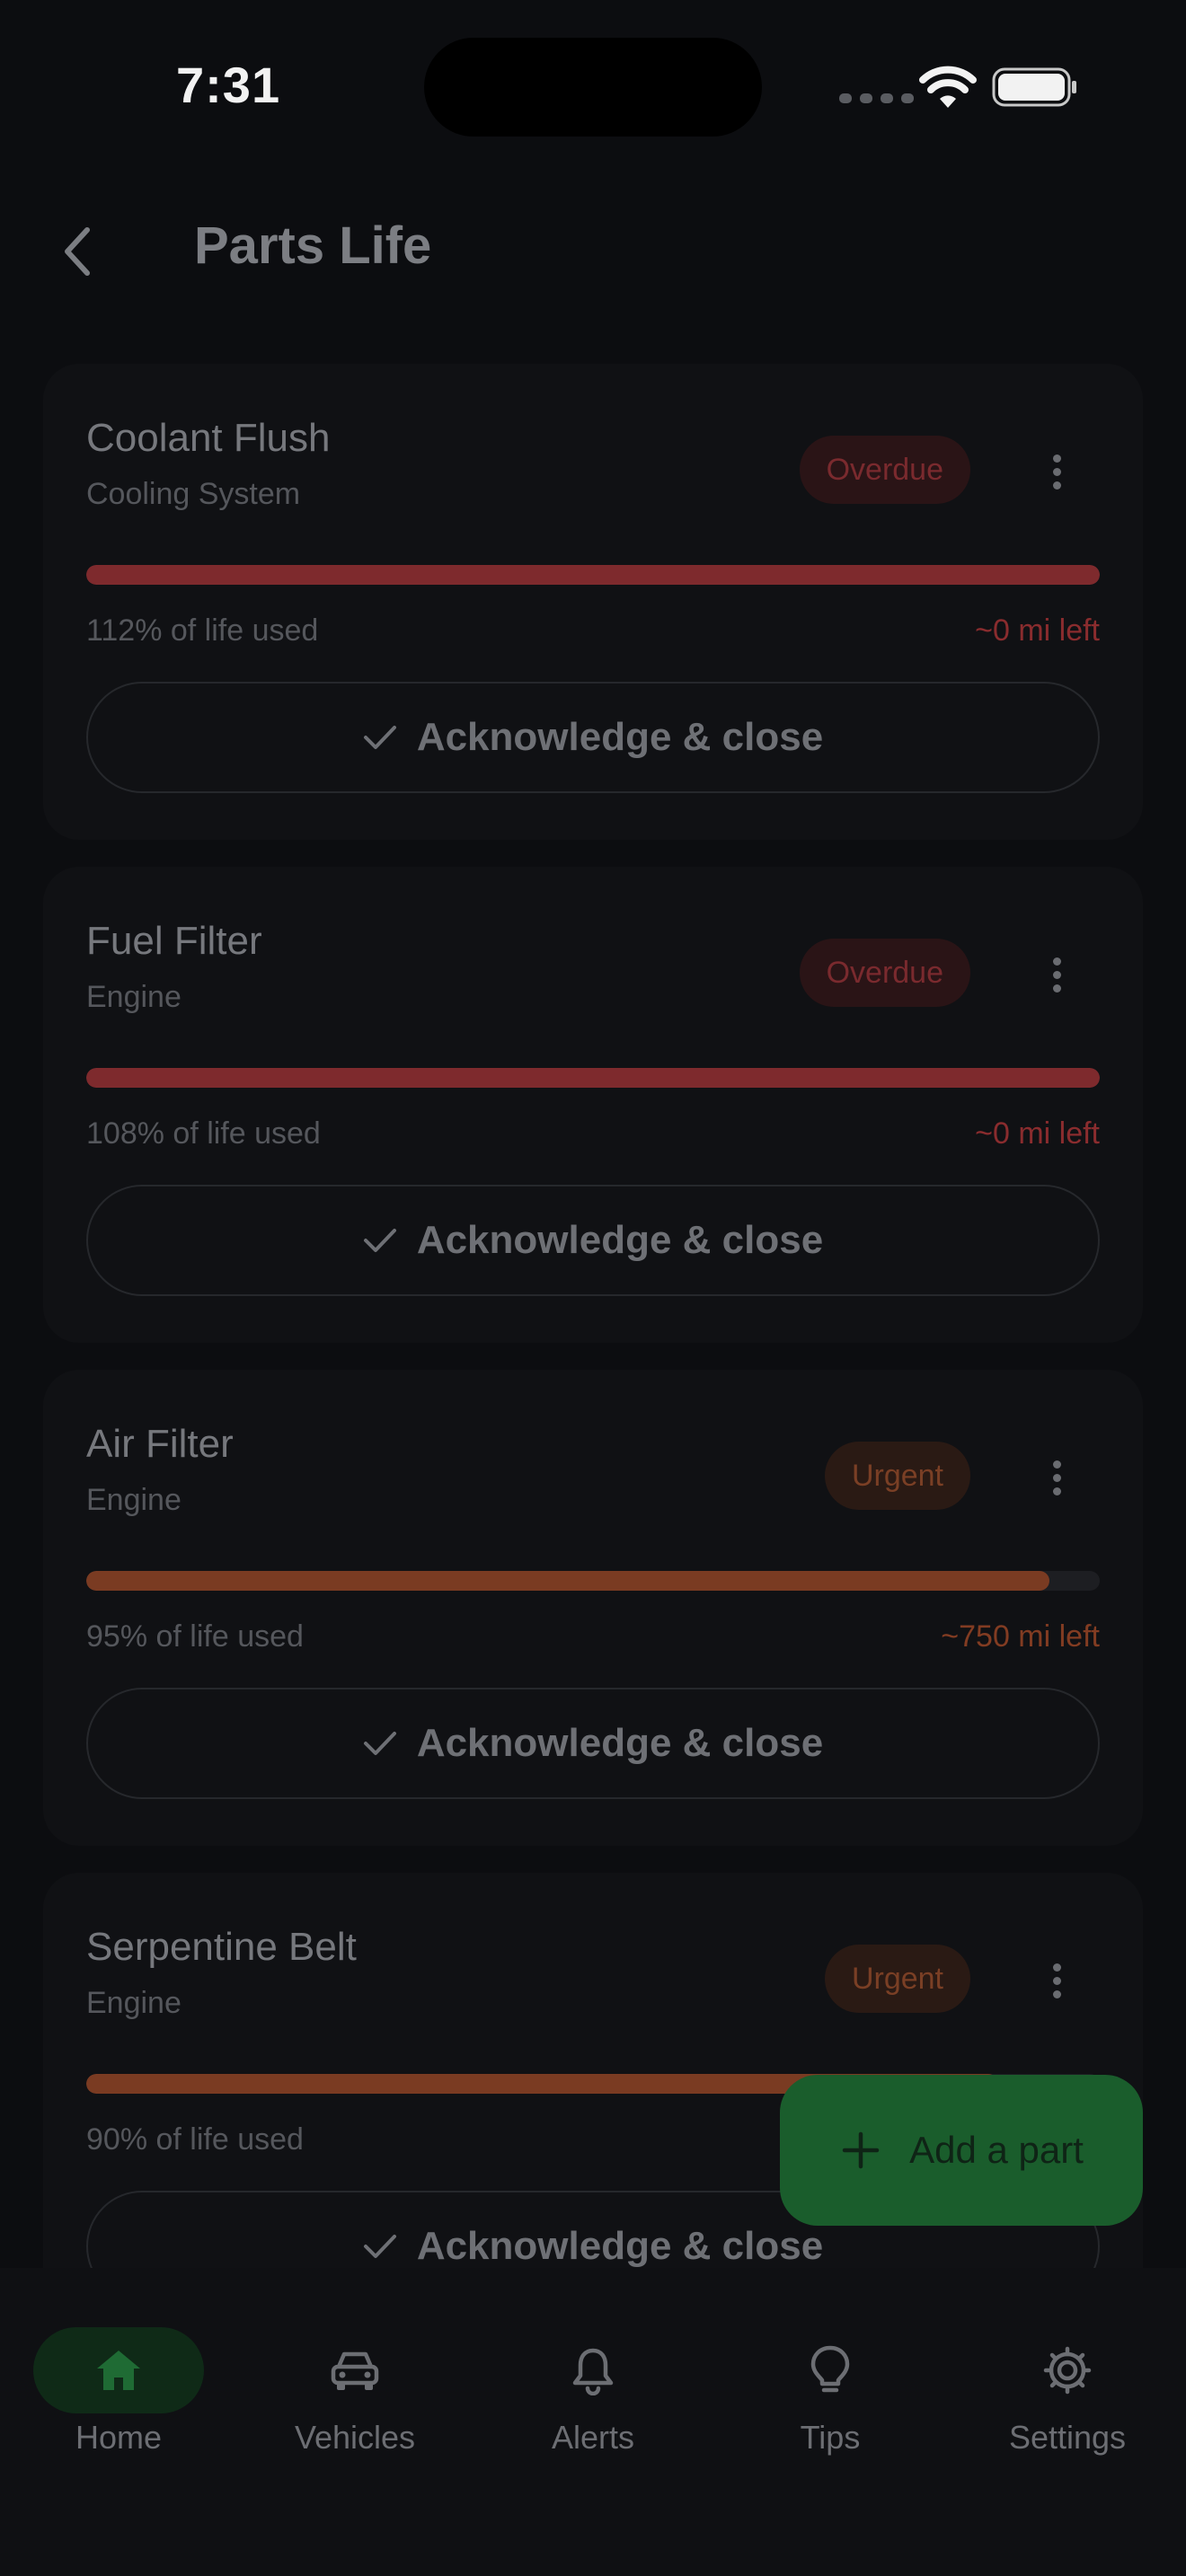  What do you see at coordinates (1067, 2437) in the screenshot?
I see `nav-label: Settings` at bounding box center [1067, 2437].